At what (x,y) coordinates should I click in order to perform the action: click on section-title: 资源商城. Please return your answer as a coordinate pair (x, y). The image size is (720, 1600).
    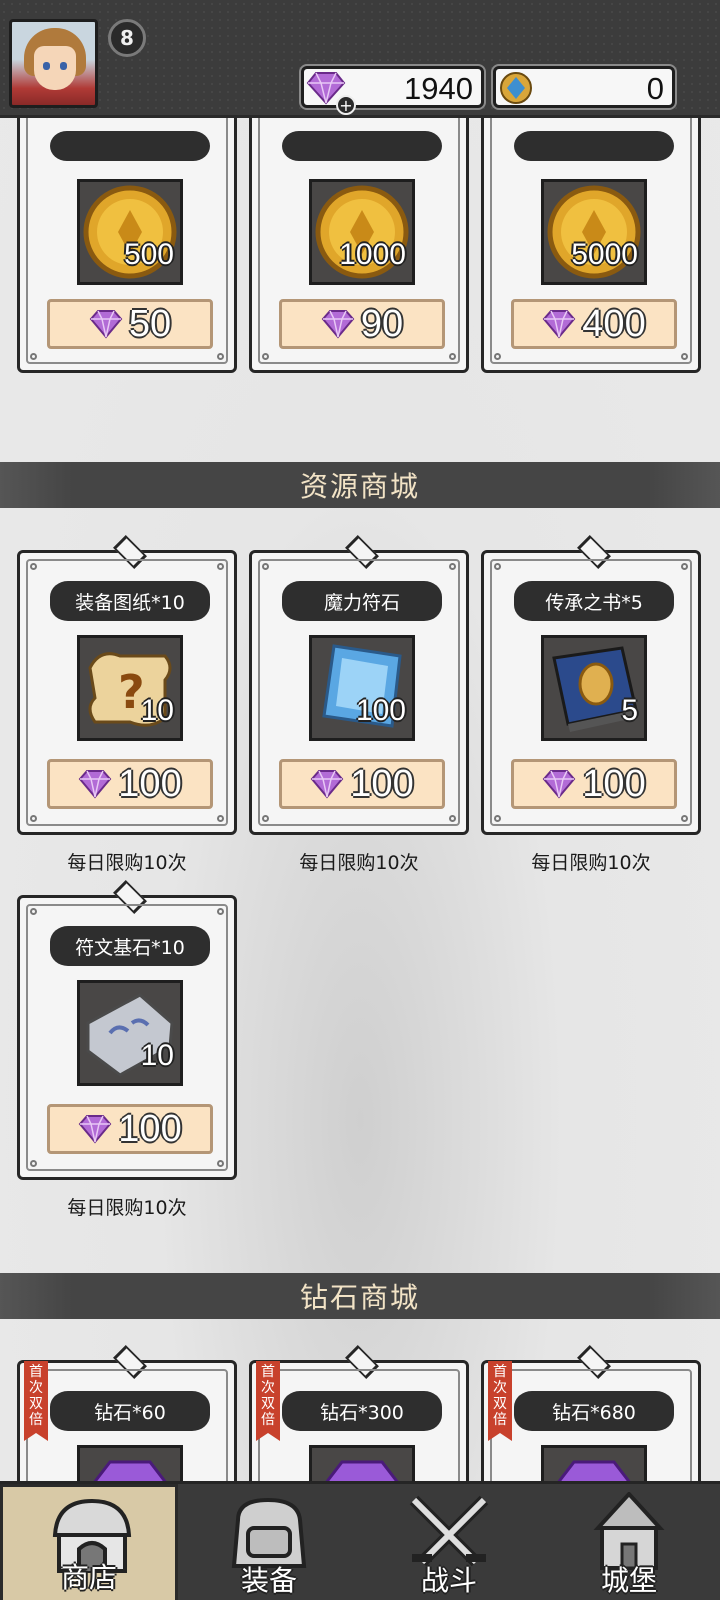
    Looking at the image, I should click on (359, 486).